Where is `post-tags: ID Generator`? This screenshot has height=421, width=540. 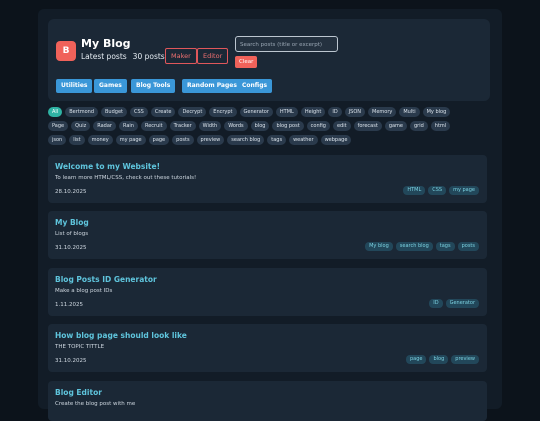
post-tags: ID Generator is located at coordinates (454, 303).